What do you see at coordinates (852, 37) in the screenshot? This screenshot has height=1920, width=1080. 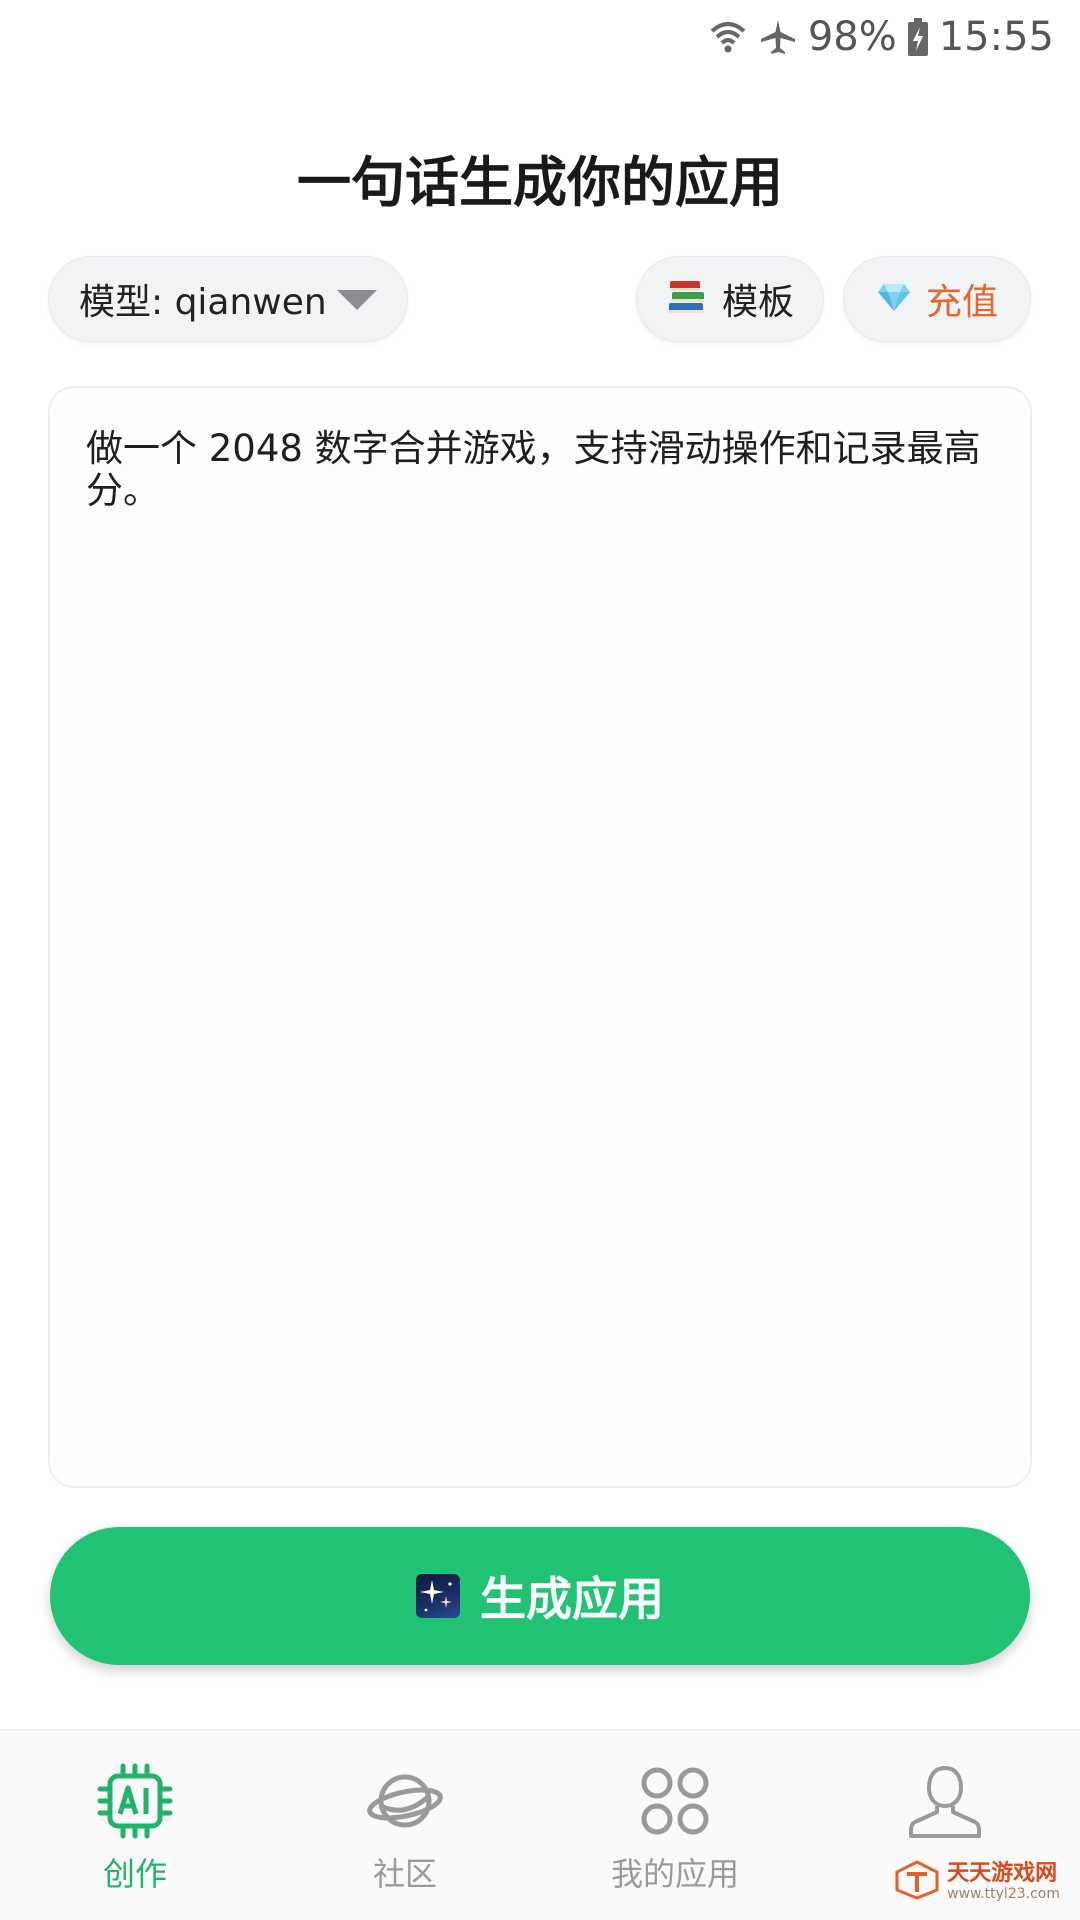 I see `battery-percent: 98%` at bounding box center [852, 37].